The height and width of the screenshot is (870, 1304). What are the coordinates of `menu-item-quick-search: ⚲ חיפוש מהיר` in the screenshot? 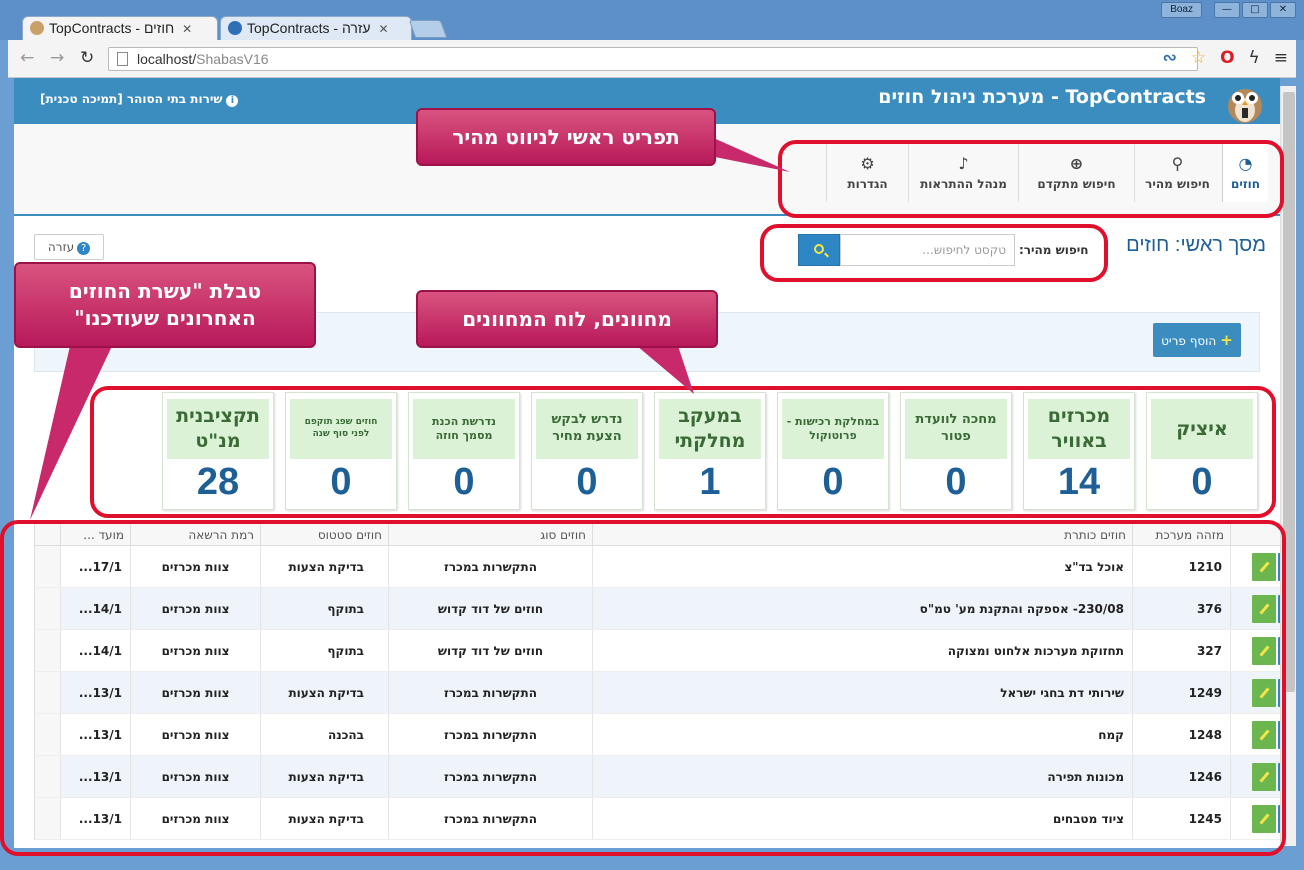 It's located at (1177, 173).